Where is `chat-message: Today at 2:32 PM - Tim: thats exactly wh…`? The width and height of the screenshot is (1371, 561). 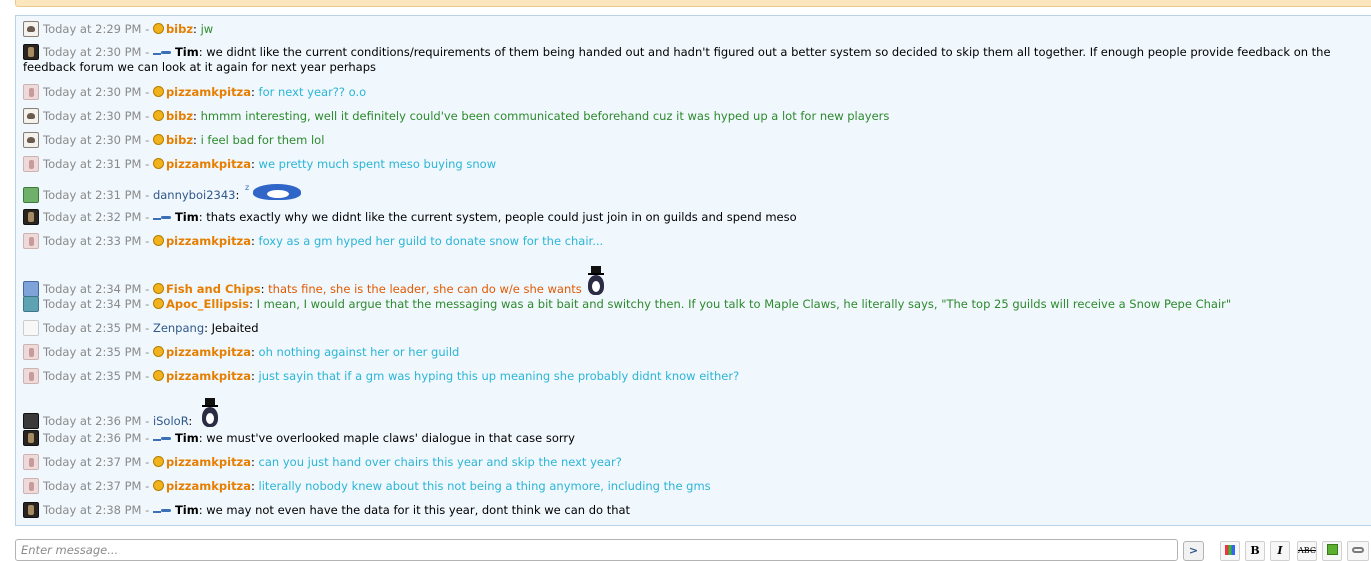
chat-message: Today at 2:32 PM - Tim: thats exactly wh… is located at coordinates (693, 217).